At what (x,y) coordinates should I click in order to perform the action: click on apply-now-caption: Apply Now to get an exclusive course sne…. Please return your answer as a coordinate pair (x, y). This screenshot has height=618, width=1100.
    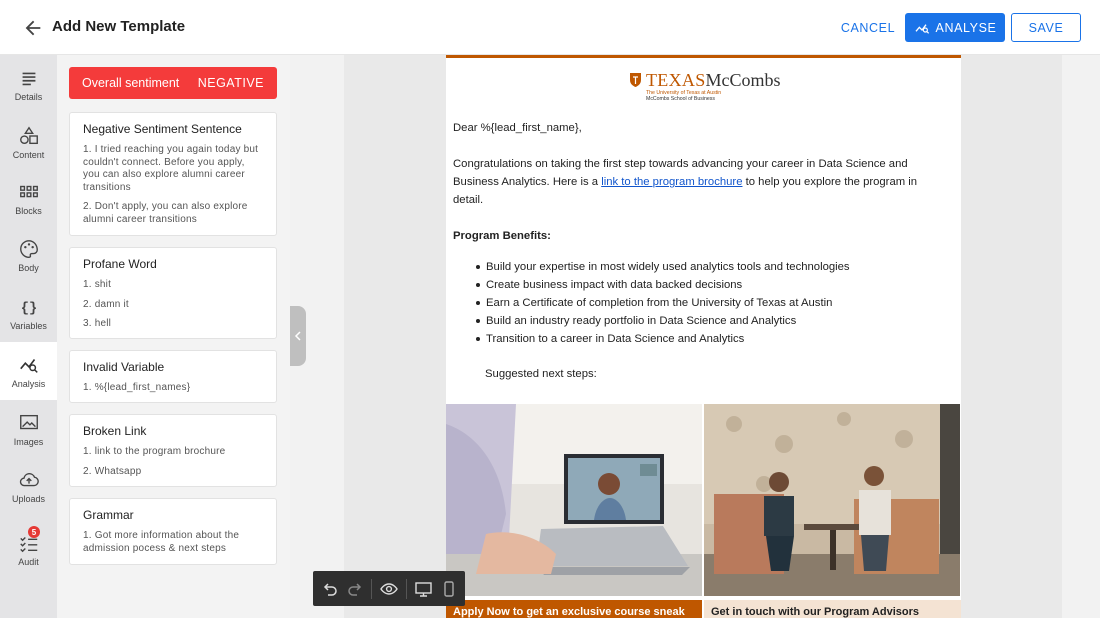
    Looking at the image, I should click on (574, 609).